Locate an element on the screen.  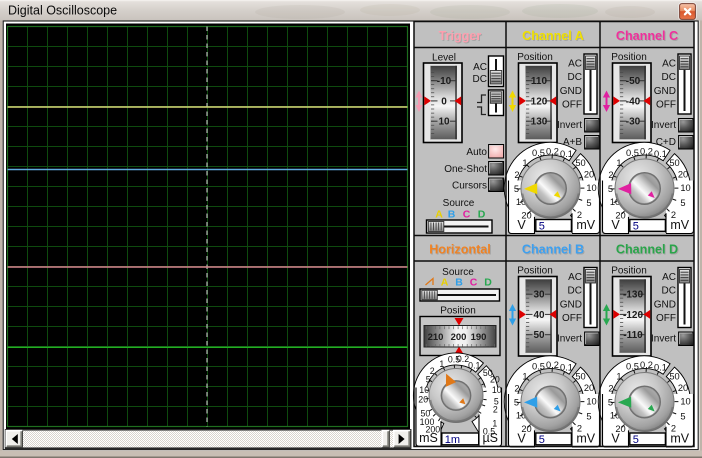
svg-text: -30 is located at coordinates (633, 122).